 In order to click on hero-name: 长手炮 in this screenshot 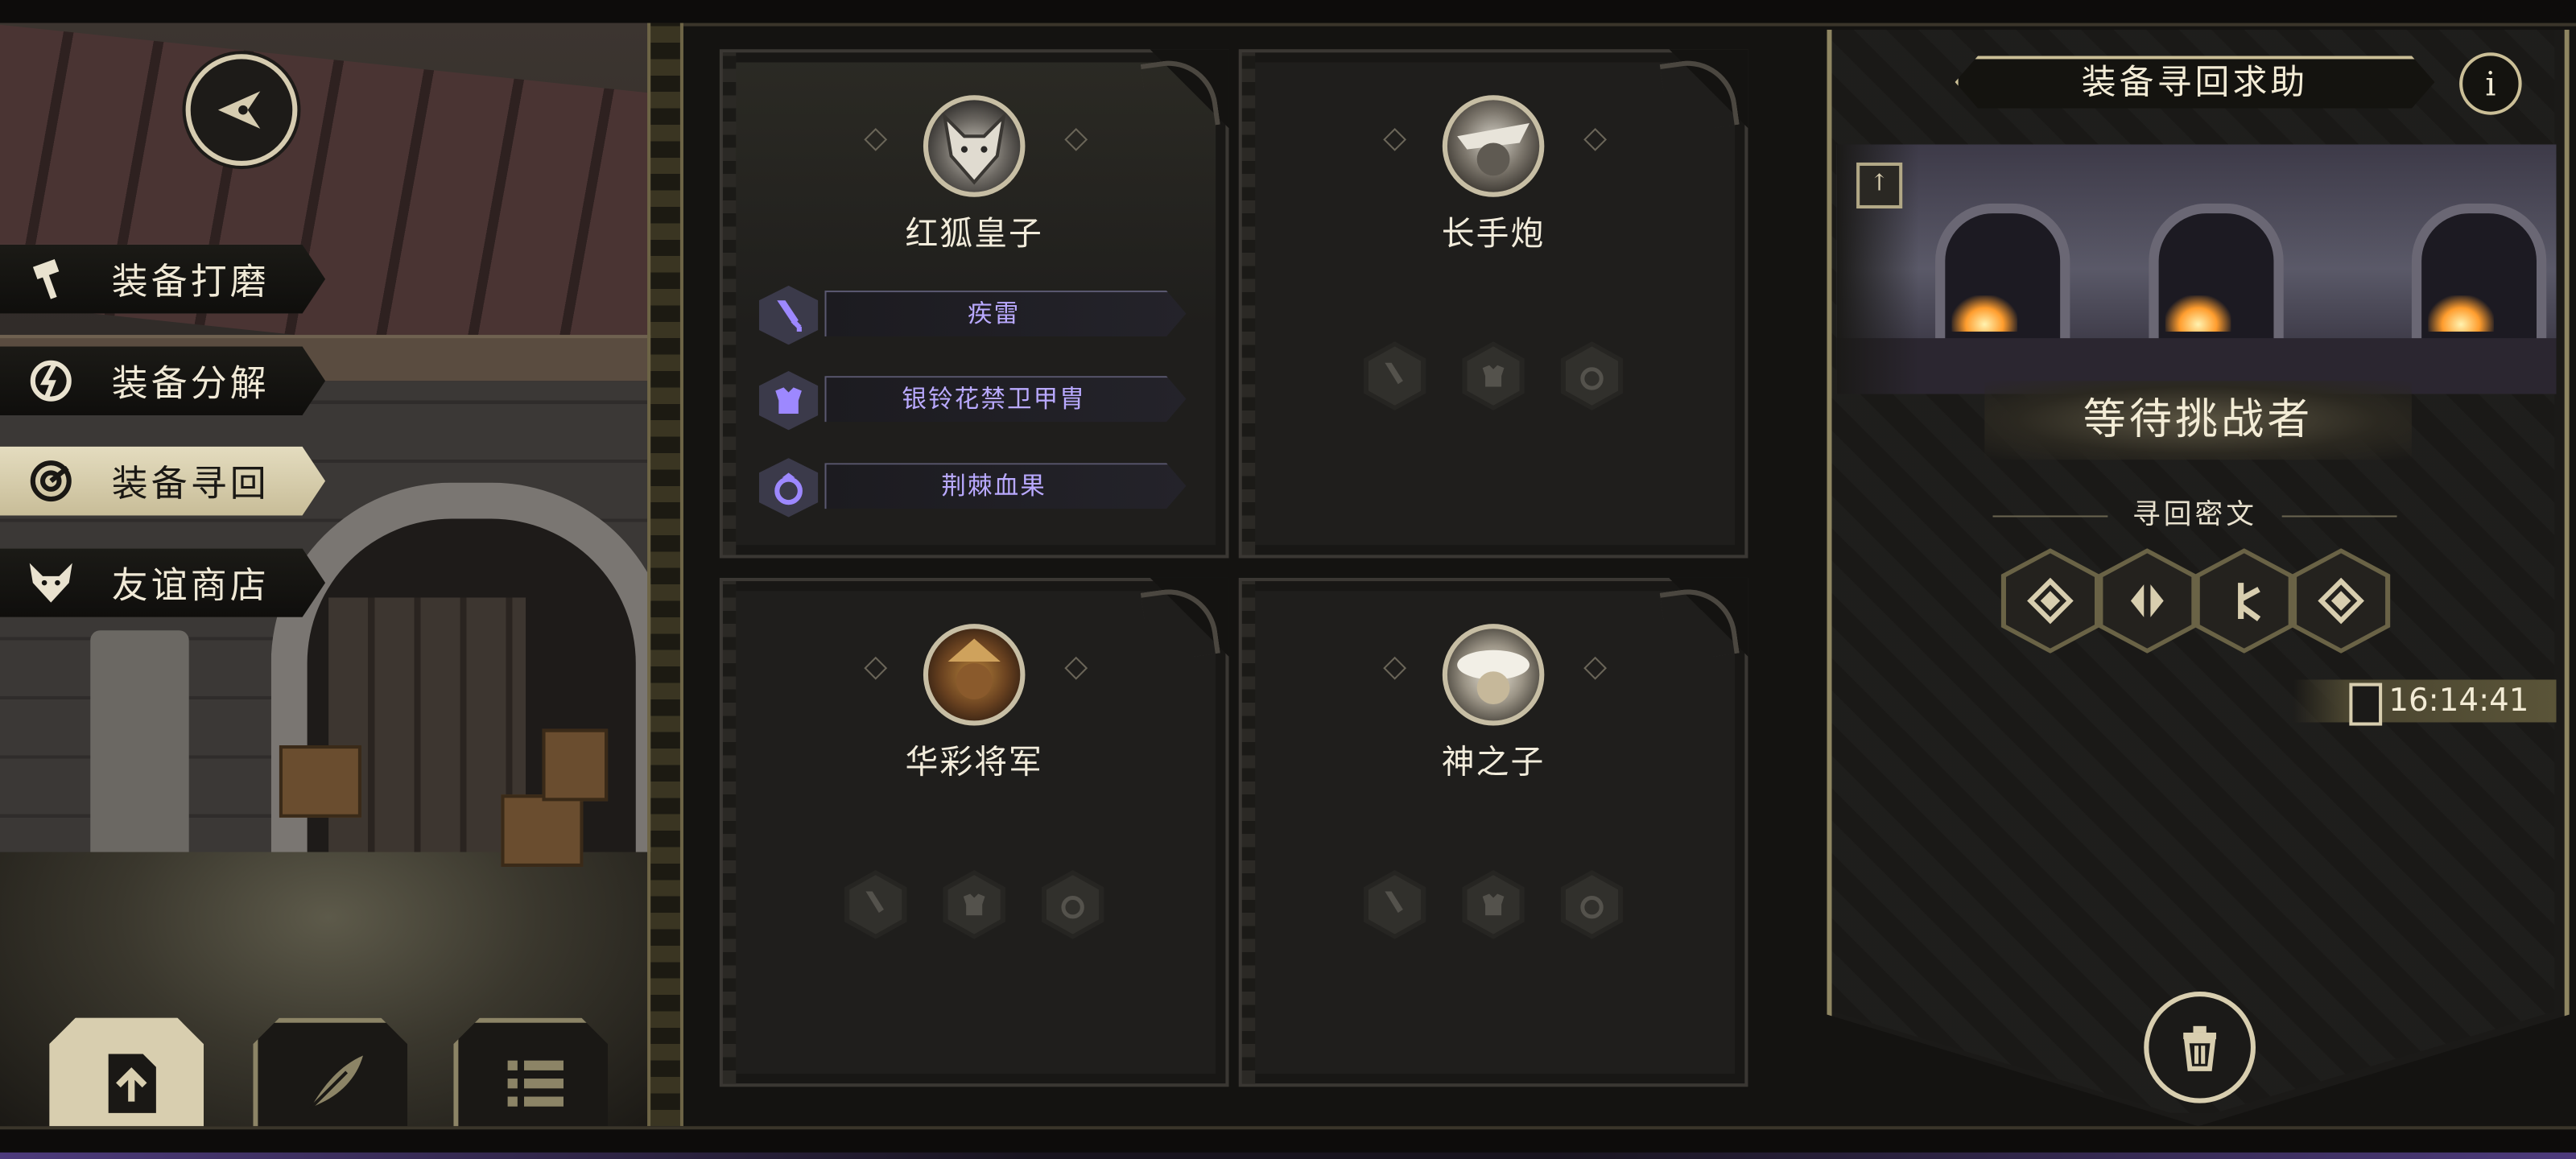, I will do `click(1493, 233)`.